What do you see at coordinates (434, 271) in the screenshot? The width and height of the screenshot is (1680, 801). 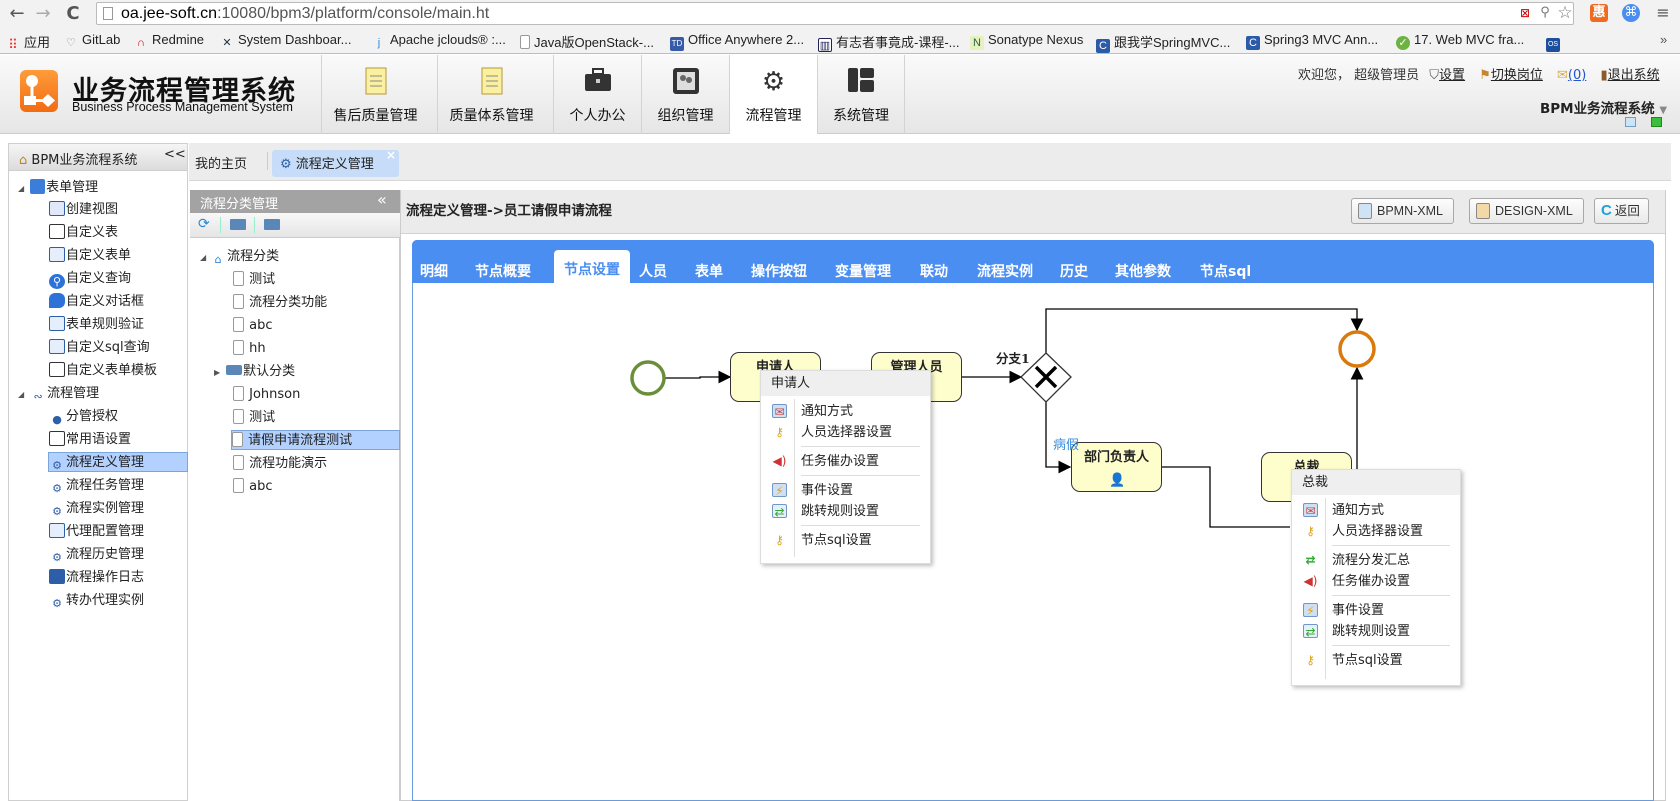 I see `tab-details: 明细` at bounding box center [434, 271].